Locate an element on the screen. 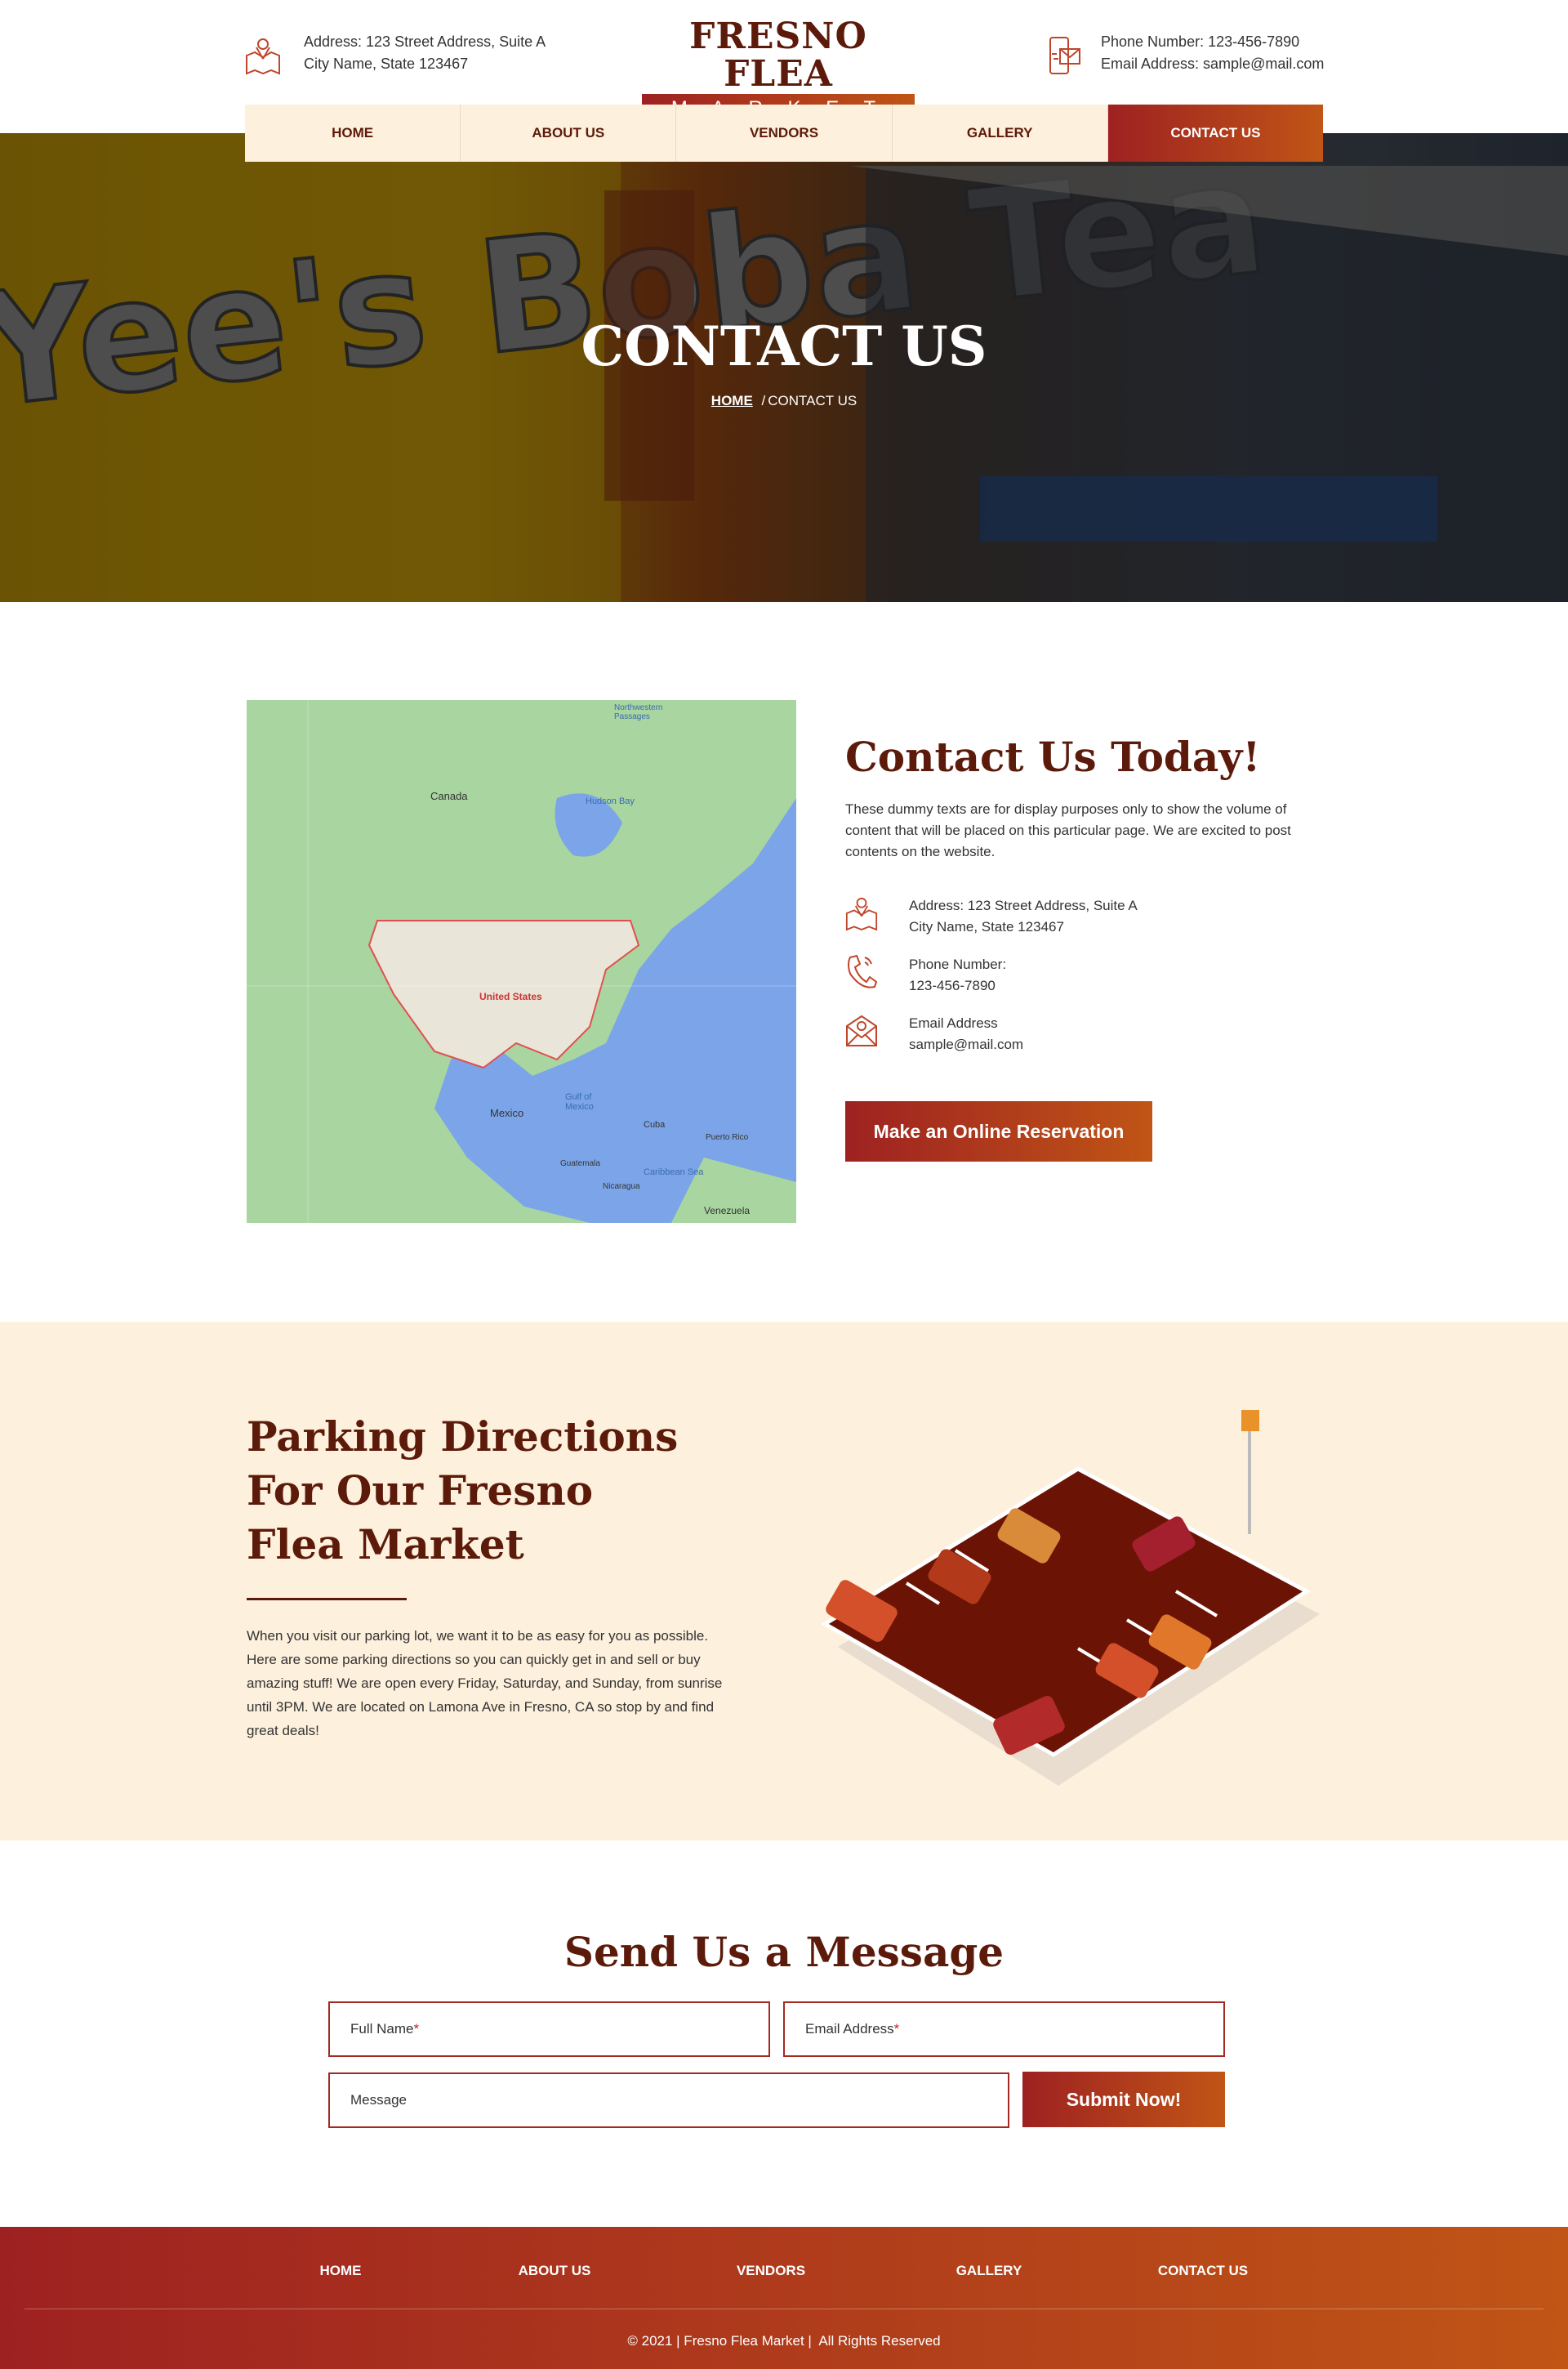 Image resolution: width=1568 pixels, height=2369 pixels. phone-icon is located at coordinates (863, 971).